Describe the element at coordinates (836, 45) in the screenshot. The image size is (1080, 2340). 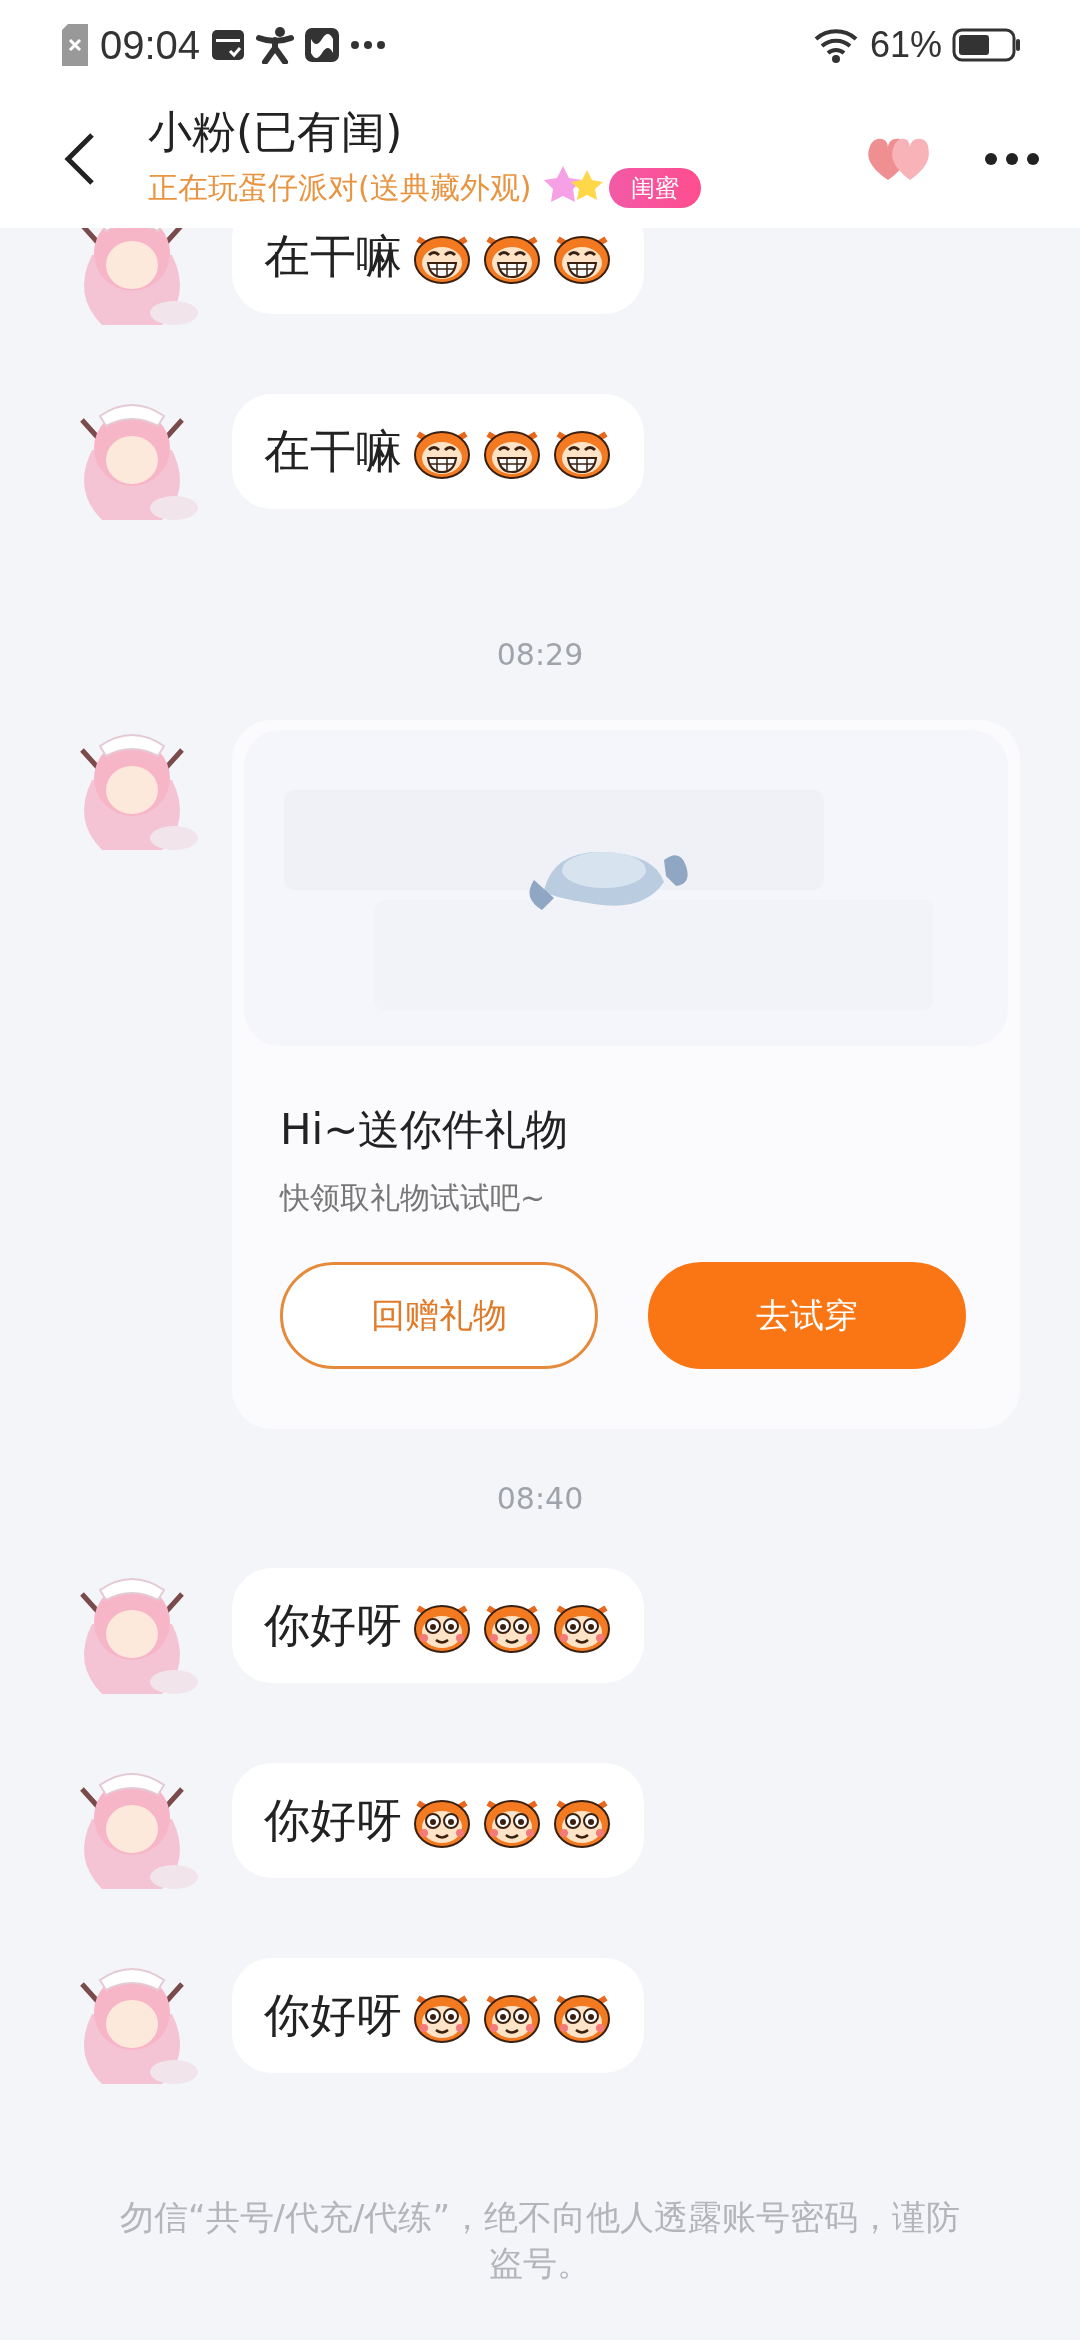
I see `wifi-icon` at that location.